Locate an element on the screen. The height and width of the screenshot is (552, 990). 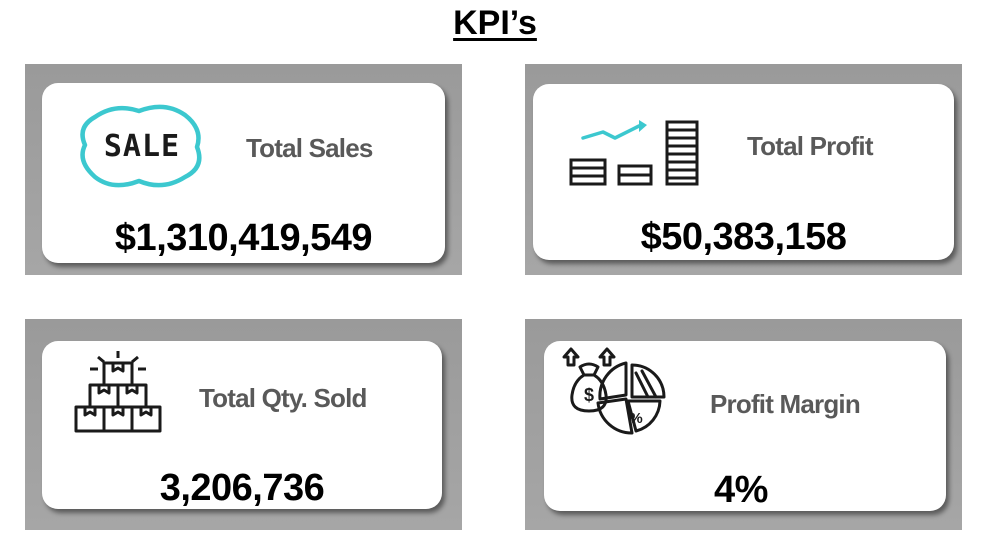
pie-percent-text: % is located at coordinates (635, 418).